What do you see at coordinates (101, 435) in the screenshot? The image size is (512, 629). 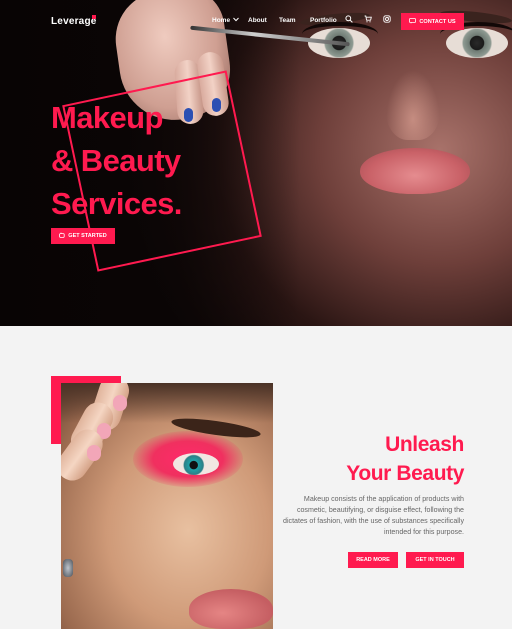 I see `photo-fingers` at bounding box center [101, 435].